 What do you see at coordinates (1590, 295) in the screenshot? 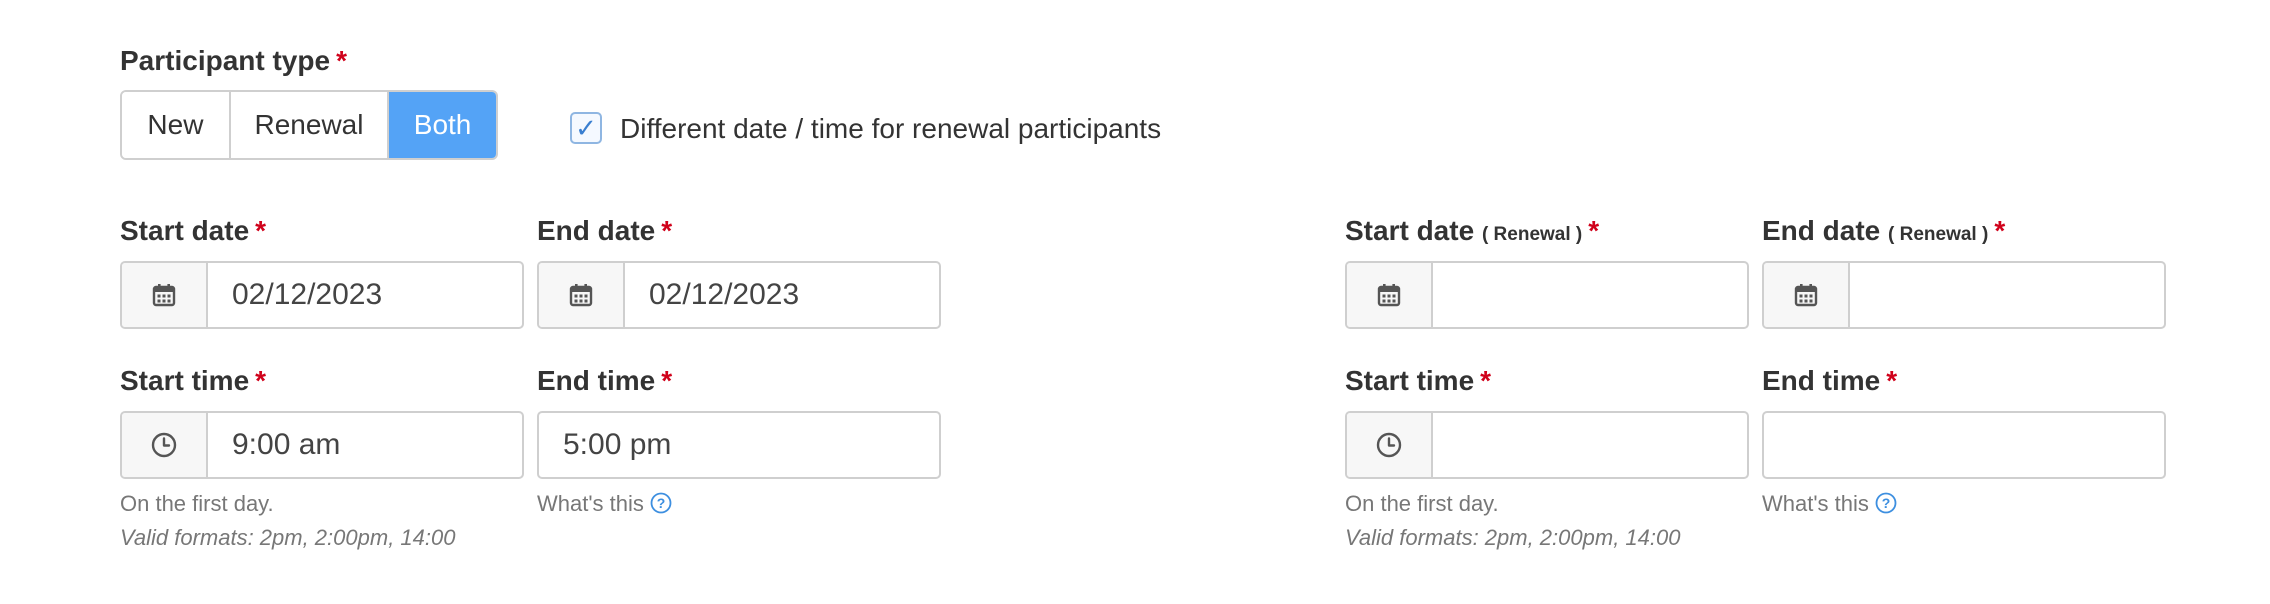
I see `renewal-start-date-input` at bounding box center [1590, 295].